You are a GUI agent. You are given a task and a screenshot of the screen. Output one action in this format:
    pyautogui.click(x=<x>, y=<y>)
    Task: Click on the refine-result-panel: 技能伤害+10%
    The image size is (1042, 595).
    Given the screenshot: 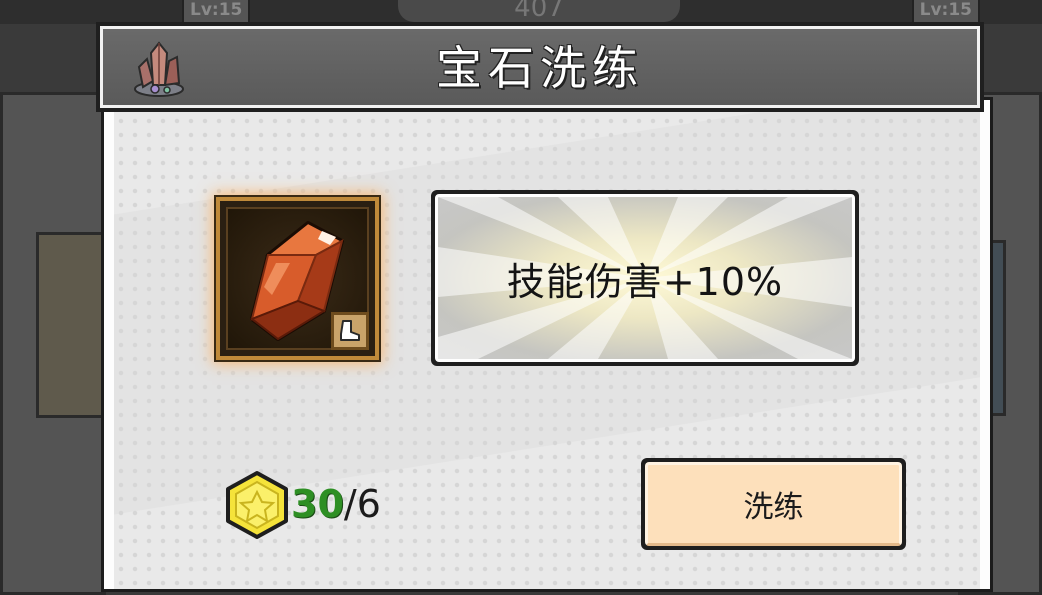 What is the action you would take?
    pyautogui.click(x=645, y=278)
    